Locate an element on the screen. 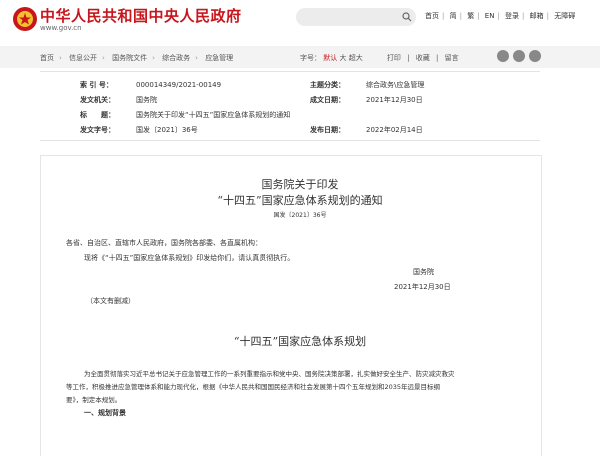  doc-number: 国发〔2021〕36号 is located at coordinates (300, 215).